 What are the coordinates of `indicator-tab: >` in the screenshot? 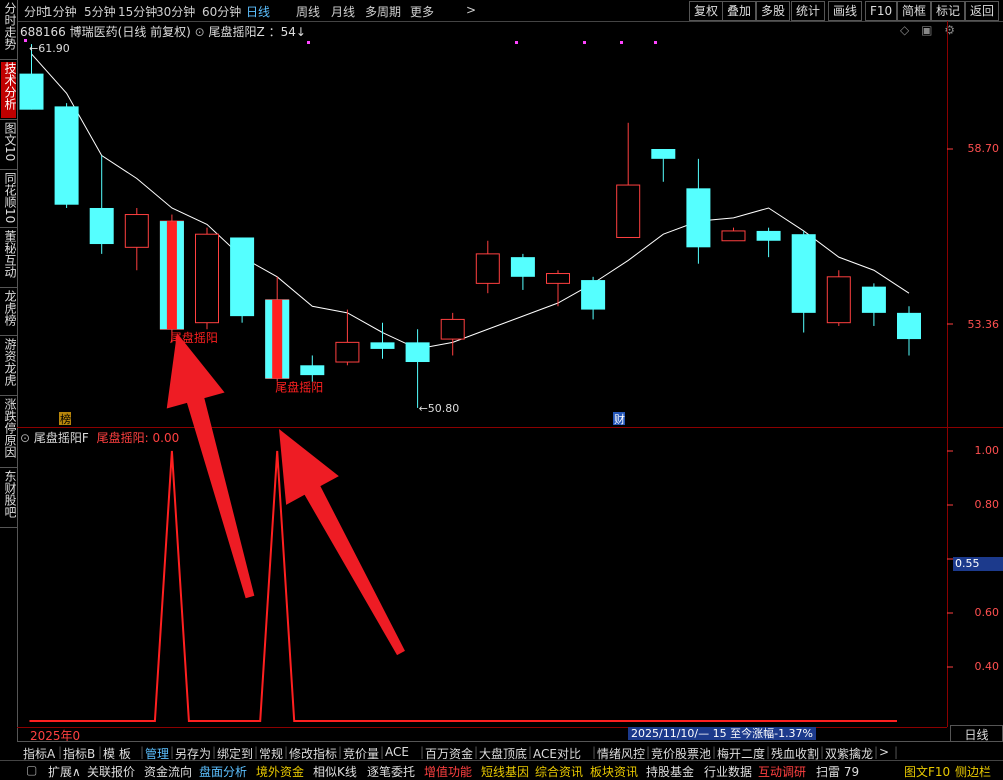 It's located at (884, 752).